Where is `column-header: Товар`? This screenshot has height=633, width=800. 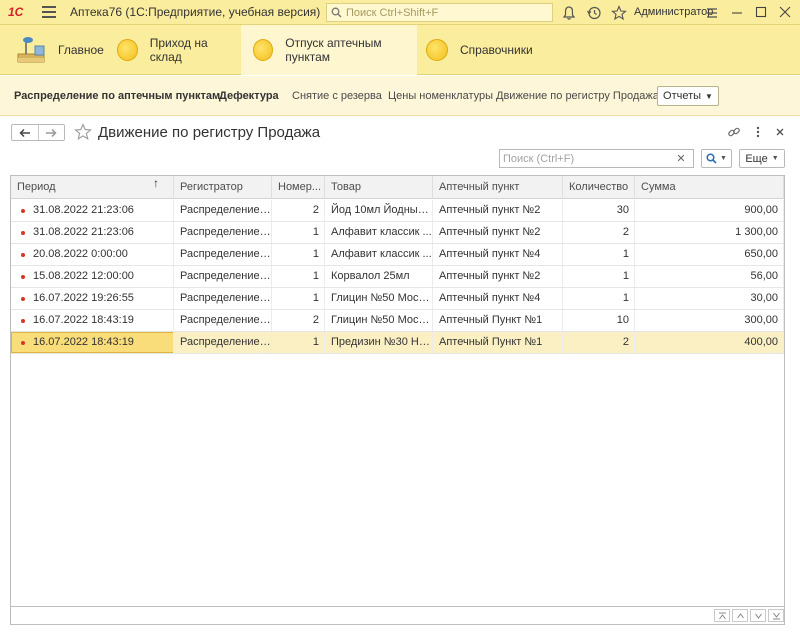 column-header: Товар is located at coordinates (379, 187).